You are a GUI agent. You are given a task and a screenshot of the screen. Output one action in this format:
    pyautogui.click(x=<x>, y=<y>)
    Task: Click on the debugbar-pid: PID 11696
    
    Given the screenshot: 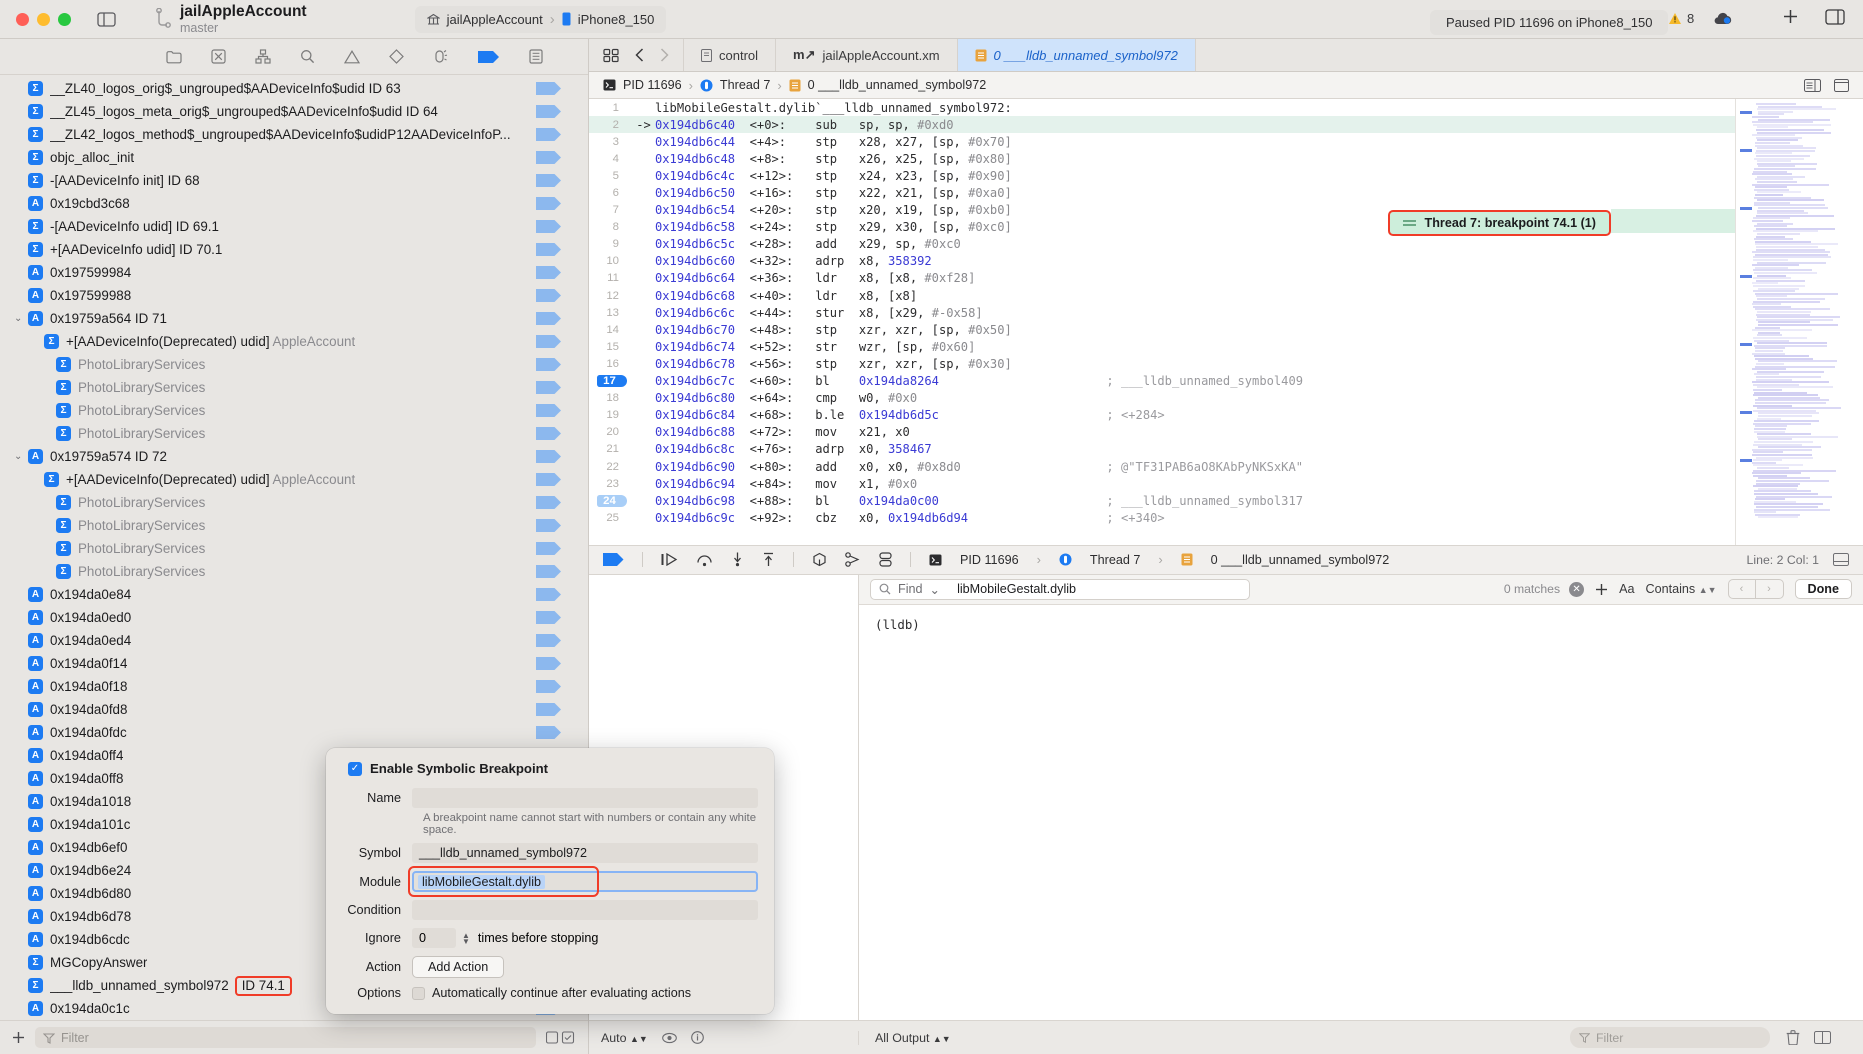 What is the action you would take?
    pyautogui.click(x=989, y=560)
    